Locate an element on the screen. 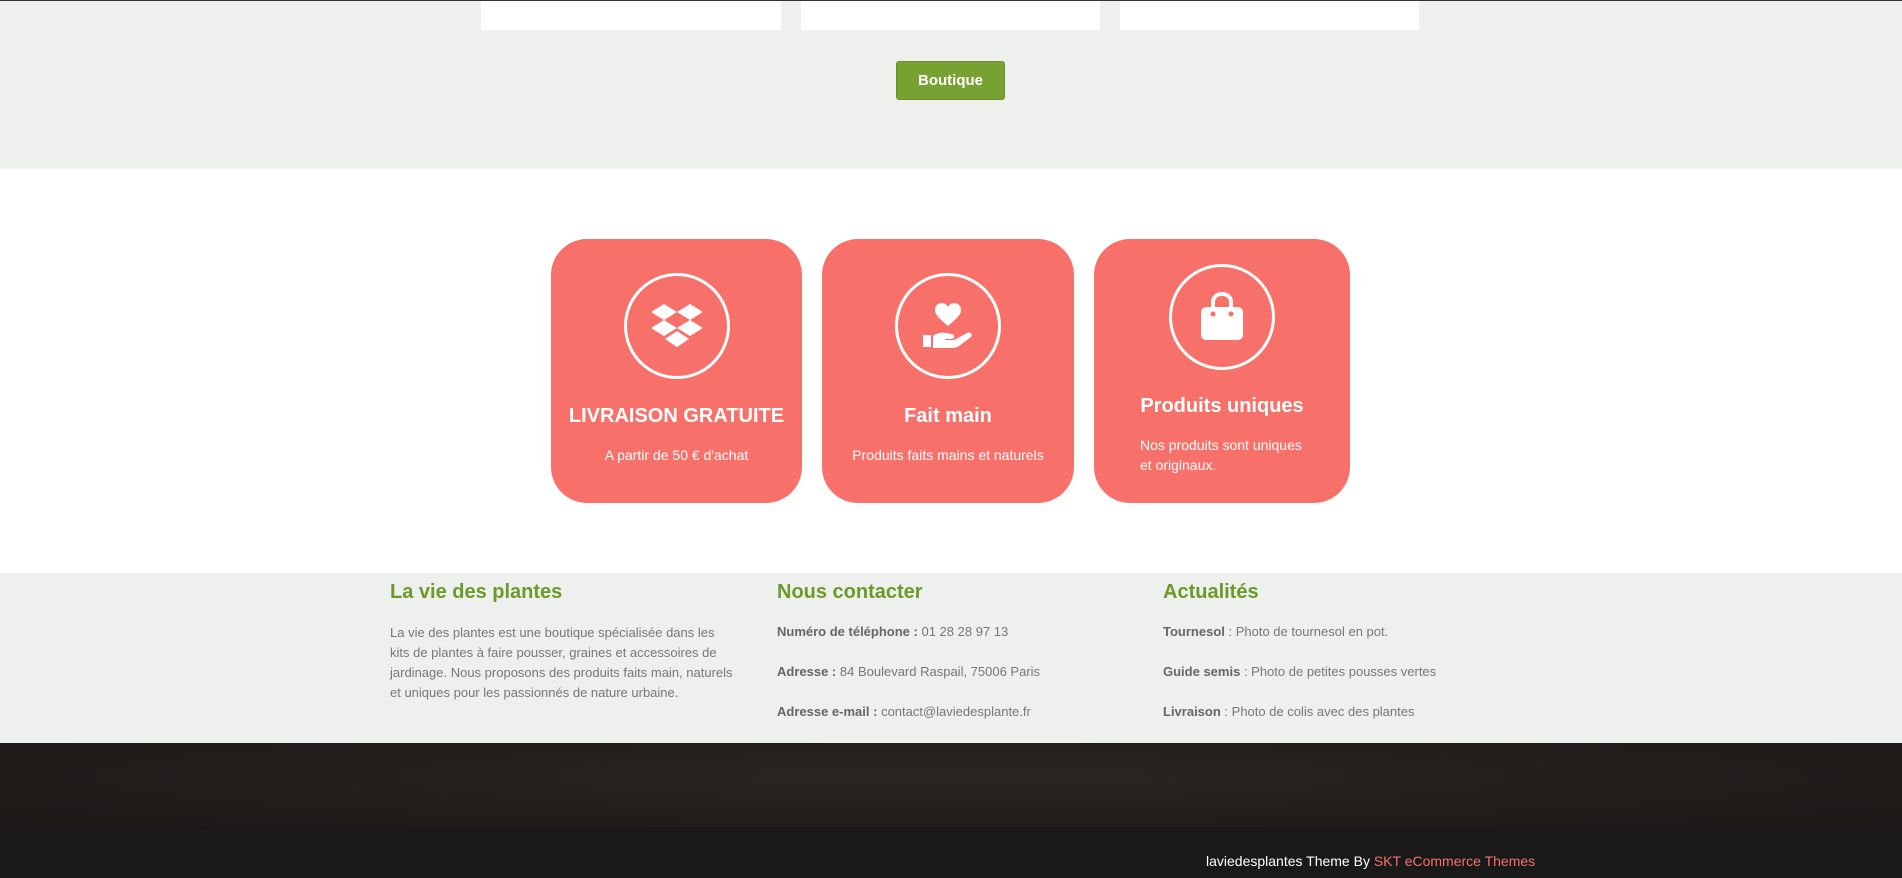 Image resolution: width=1902 pixels, height=878 pixels. theme-author-link: SKT eCommerce Themes is located at coordinates (1454, 861).